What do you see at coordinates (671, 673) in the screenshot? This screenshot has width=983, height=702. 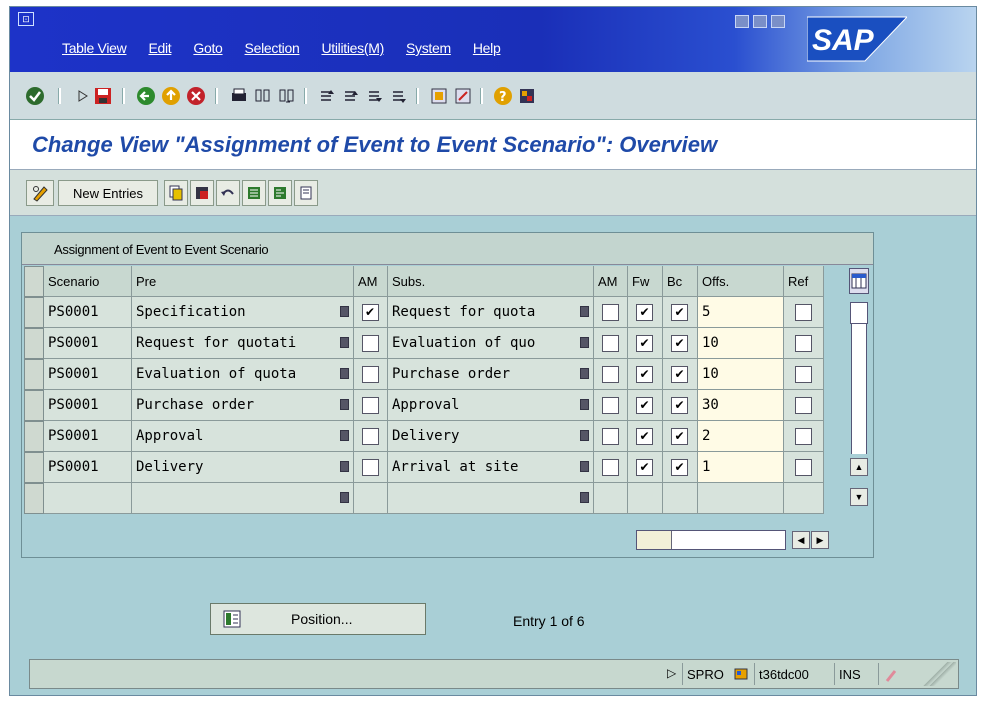 I see `status-expand-icon: ▷` at bounding box center [671, 673].